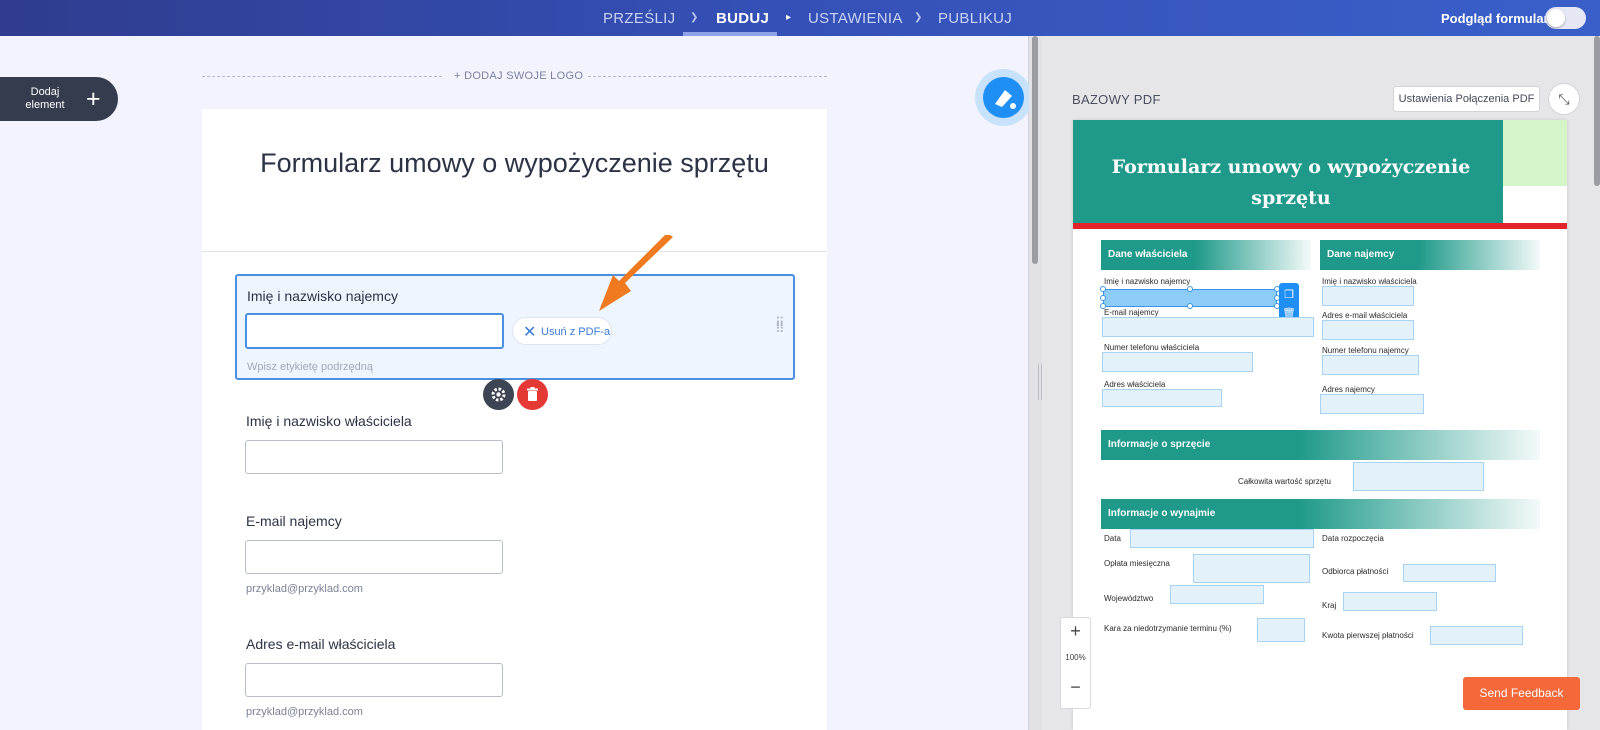 The width and height of the screenshot is (1600, 730). I want to click on pdf-label: Województwo, so click(1129, 598).